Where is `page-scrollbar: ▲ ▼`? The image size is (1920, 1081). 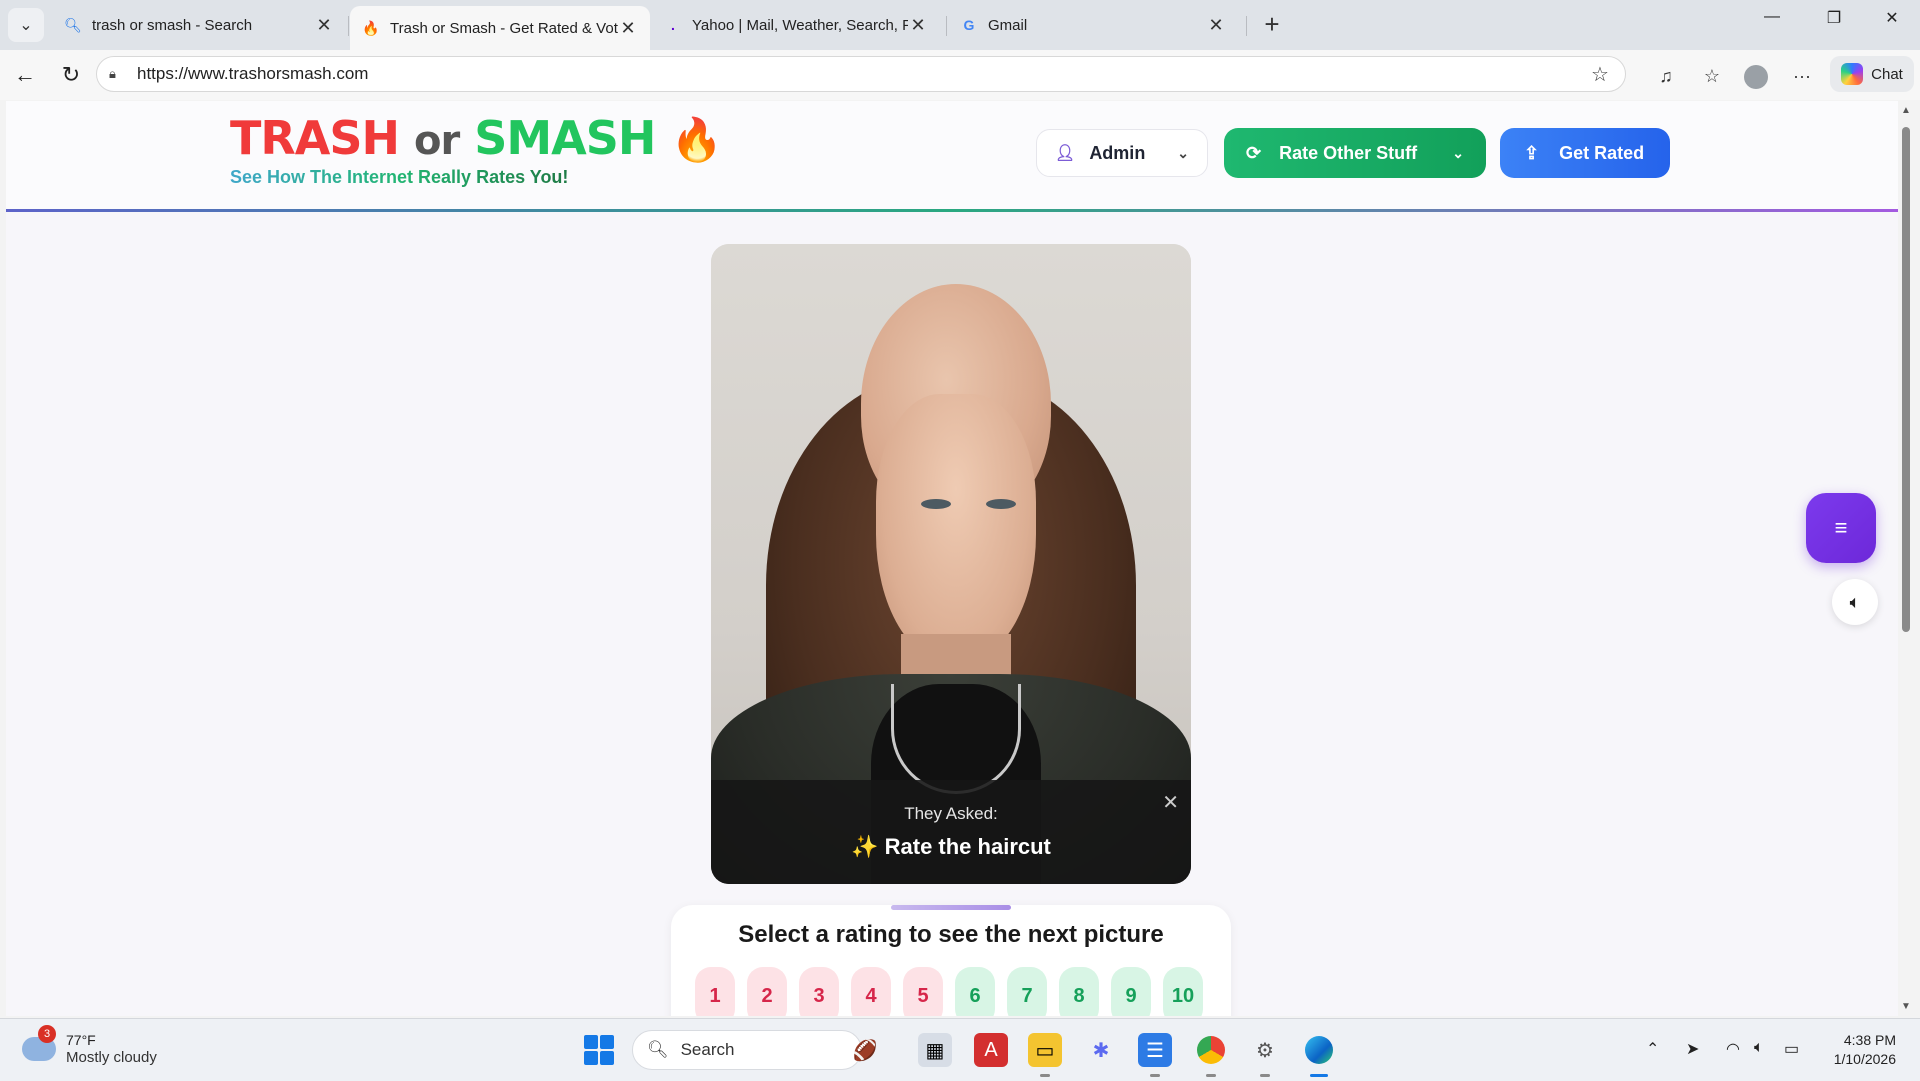
page-scrollbar: ▲ ▼ is located at coordinates (1906, 558).